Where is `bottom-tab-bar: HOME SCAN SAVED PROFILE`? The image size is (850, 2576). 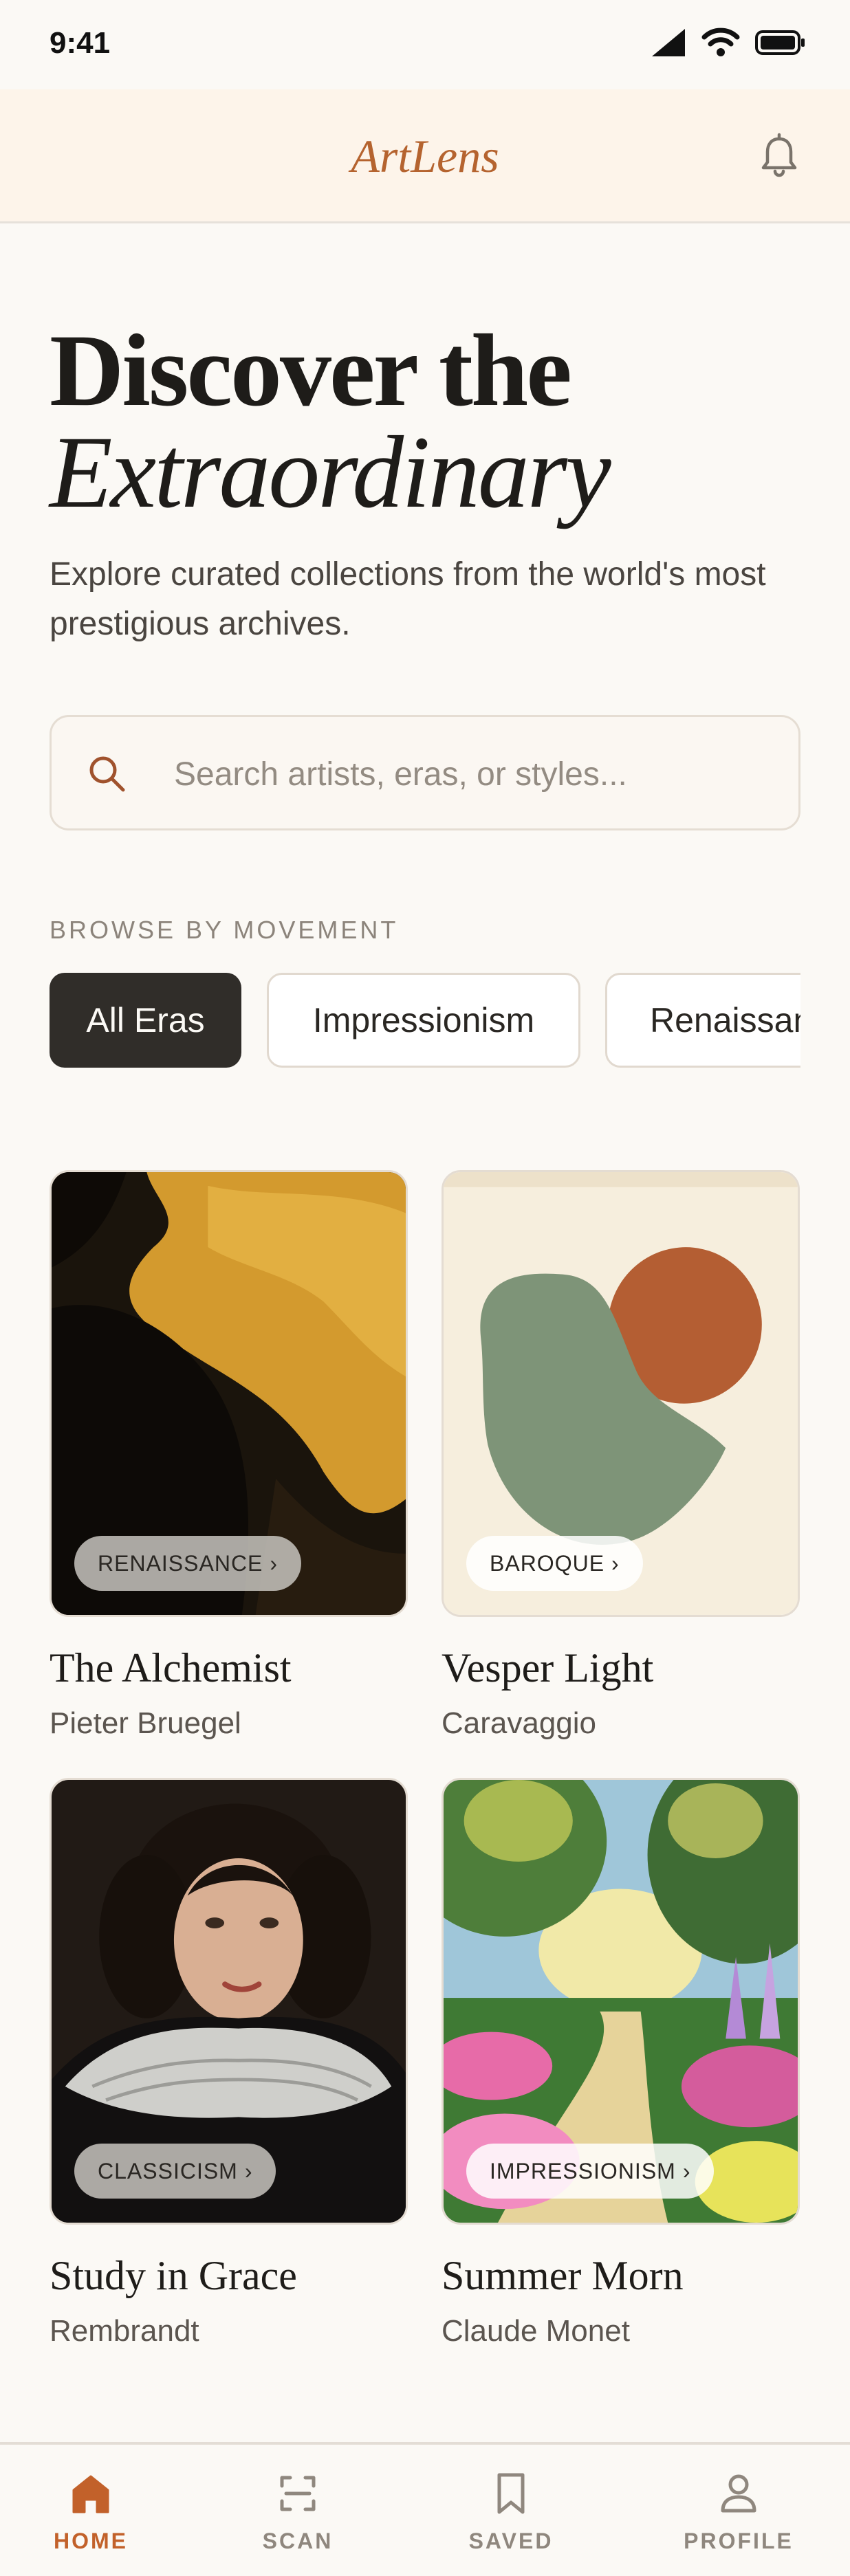
bottom-tab-bar: HOME SCAN SAVED PROFILE is located at coordinates (425, 2509).